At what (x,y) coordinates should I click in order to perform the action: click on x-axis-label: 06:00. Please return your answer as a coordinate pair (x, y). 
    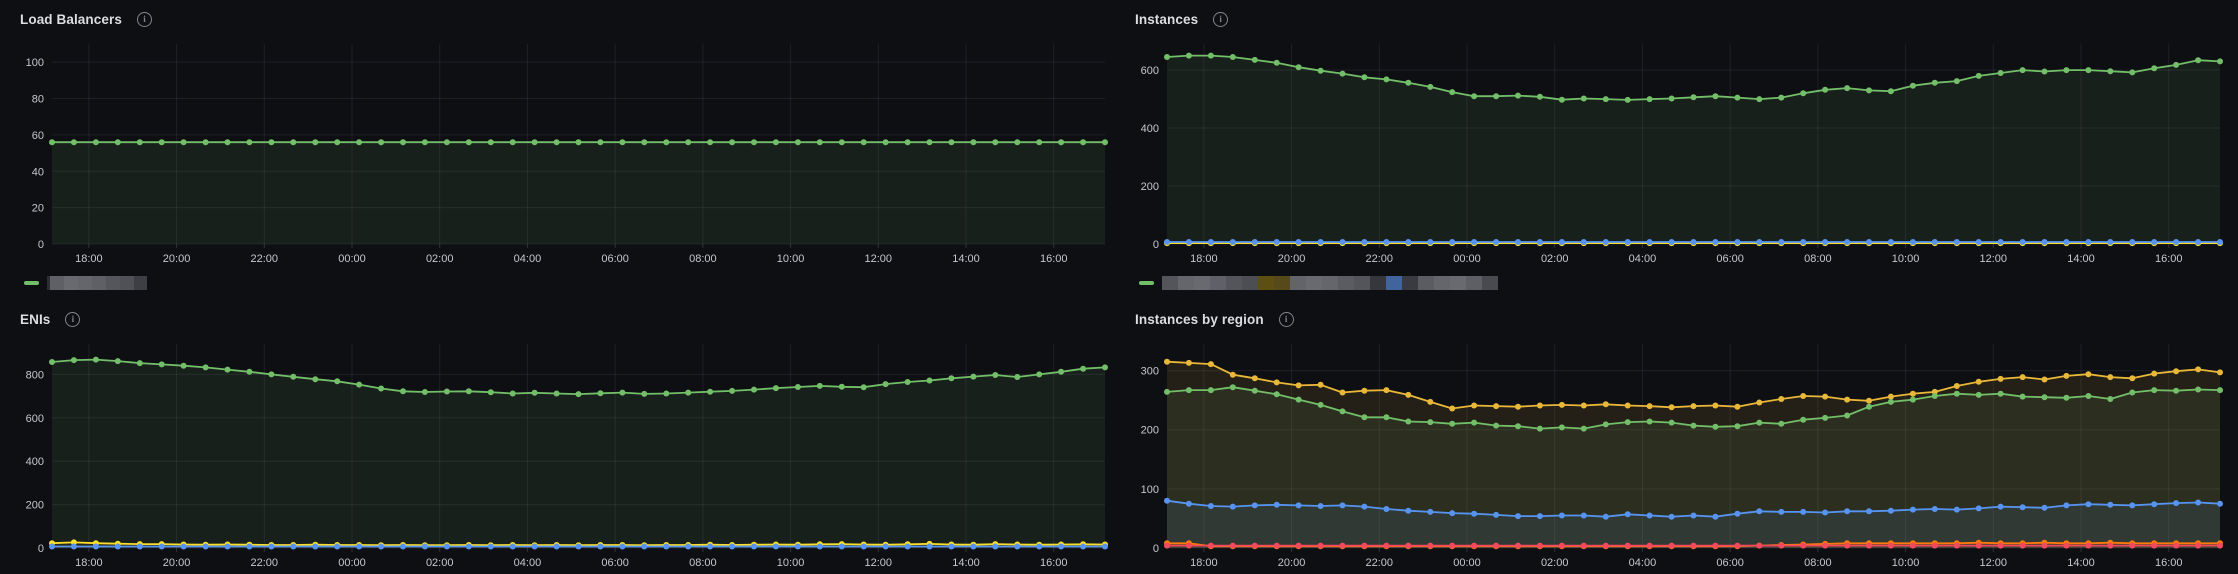
    Looking at the image, I should click on (615, 563).